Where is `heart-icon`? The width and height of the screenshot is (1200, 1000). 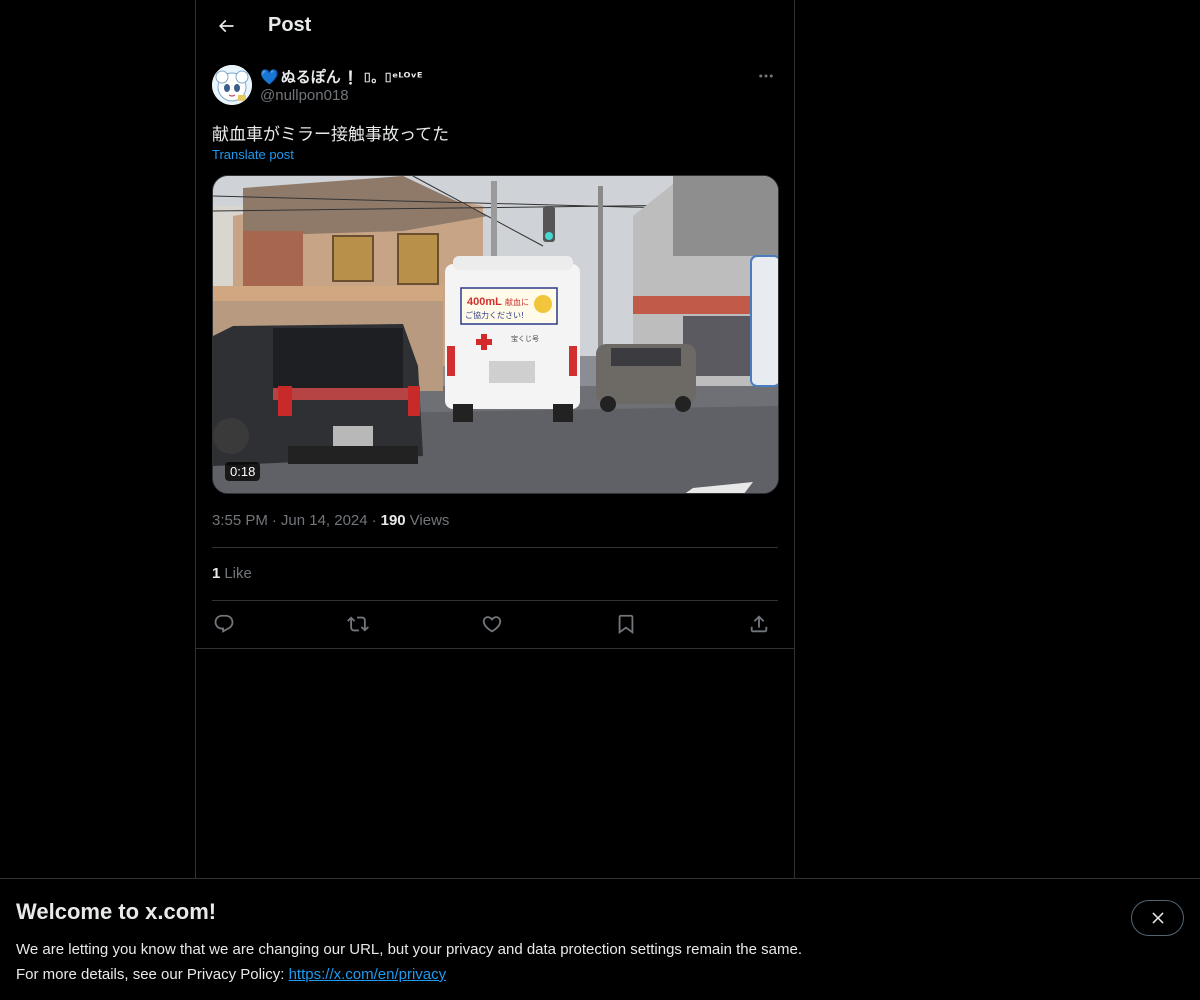 heart-icon is located at coordinates (492, 624).